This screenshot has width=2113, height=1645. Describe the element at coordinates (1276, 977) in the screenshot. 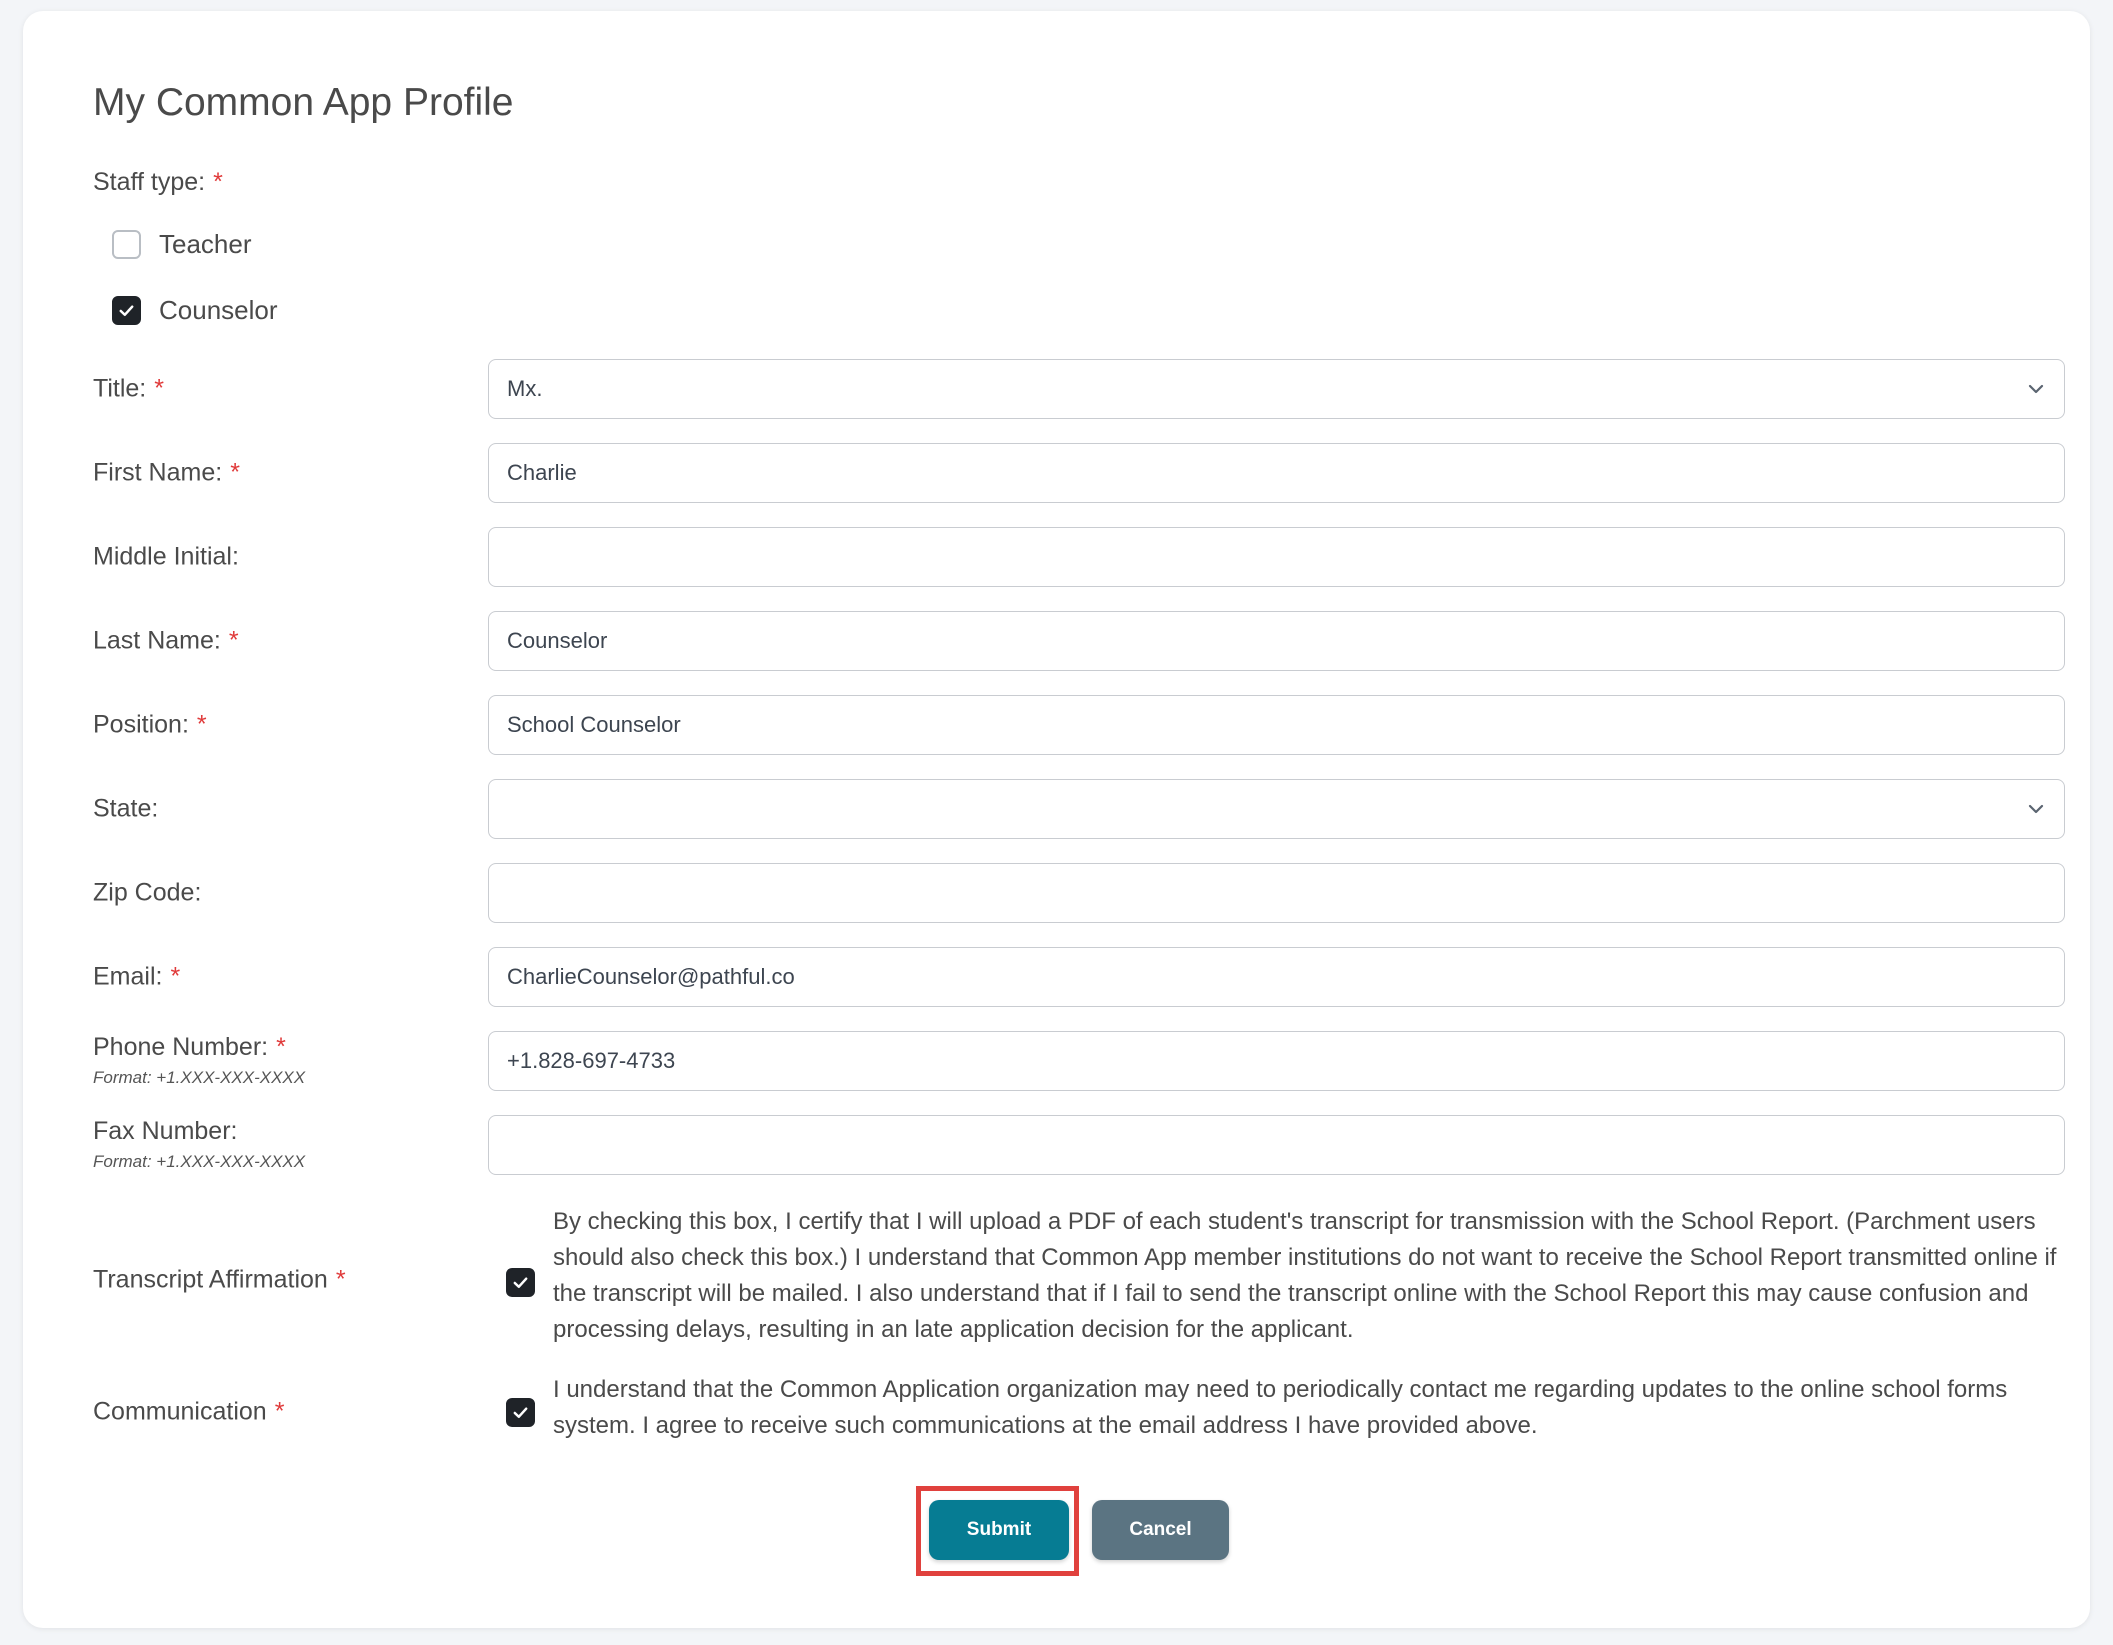

I see `email-input` at that location.